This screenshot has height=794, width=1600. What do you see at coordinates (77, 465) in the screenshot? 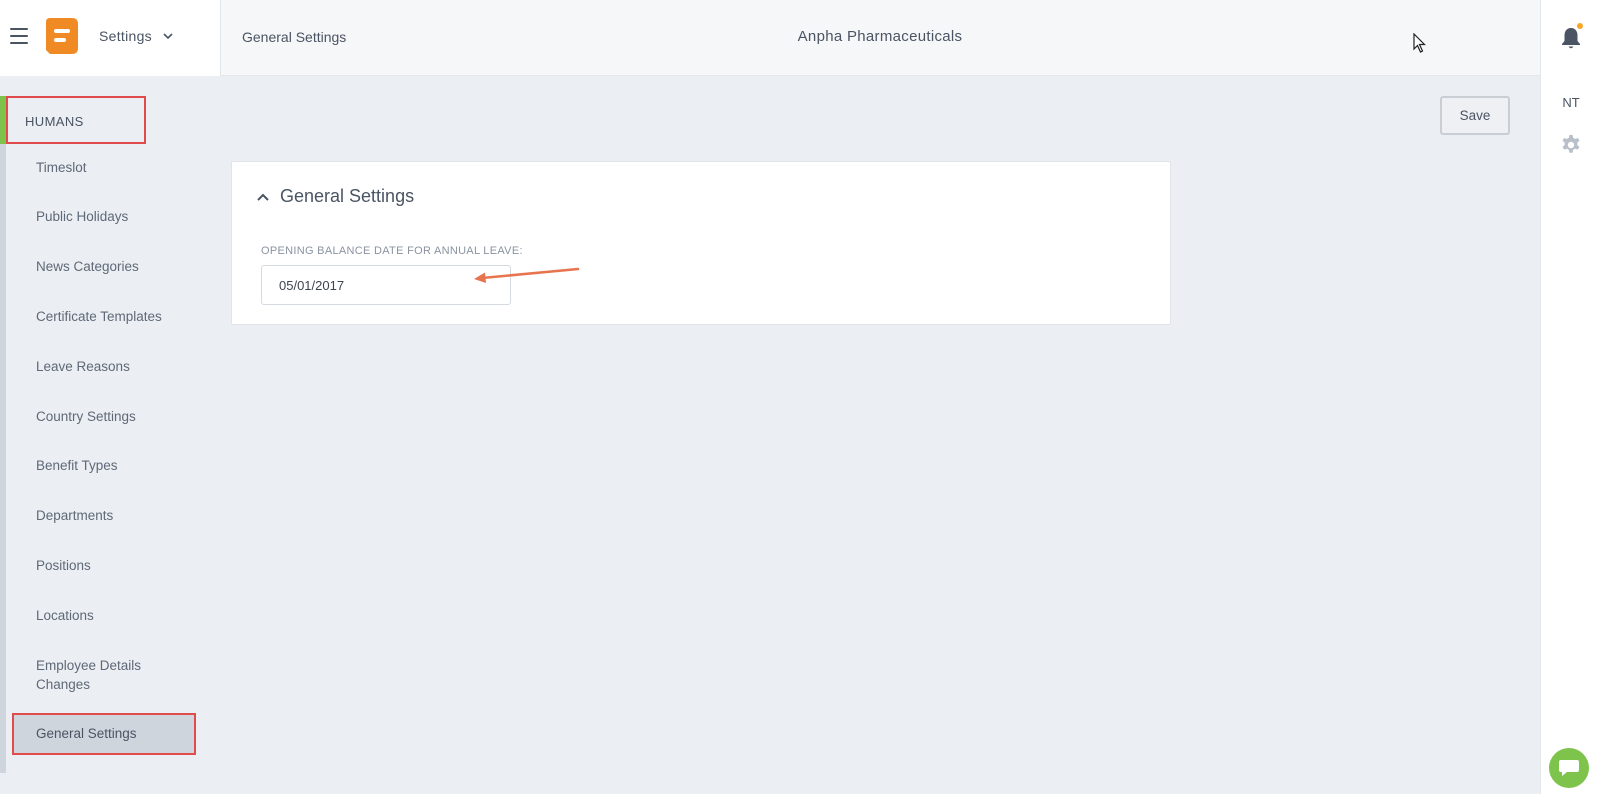
I see `sidebar-item-benefit-types: Benefit Types` at bounding box center [77, 465].